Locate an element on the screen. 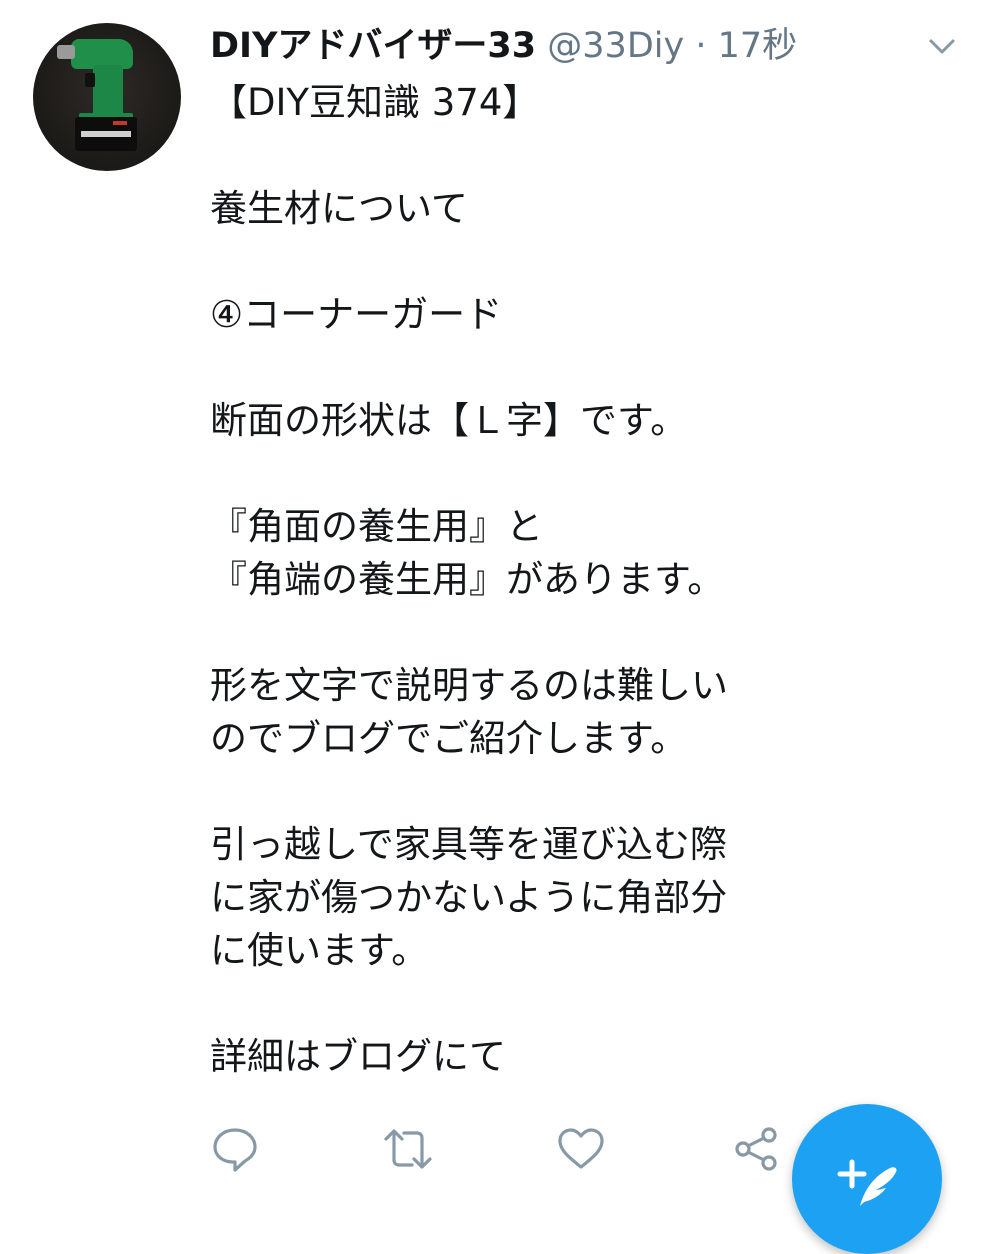  compose-tweet-icon is located at coordinates (868, 1180).